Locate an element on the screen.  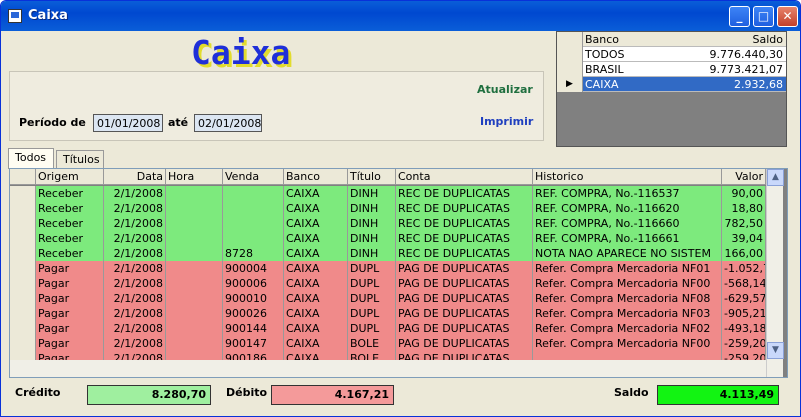
bank-balance: 9.776.440,30 is located at coordinates (746, 54).